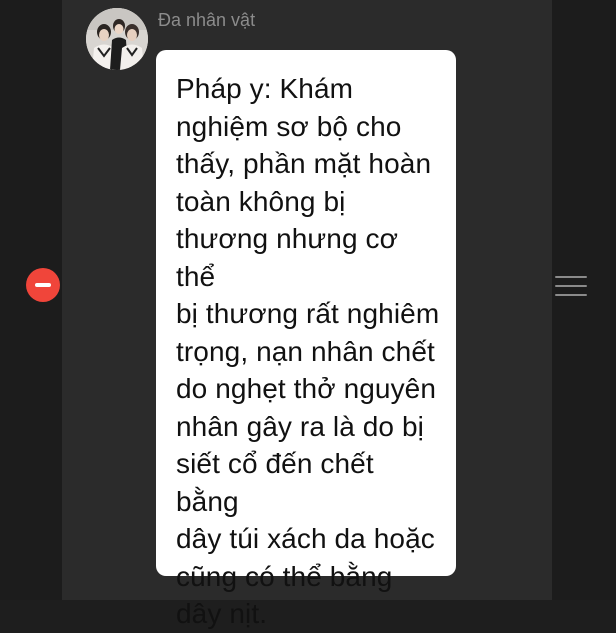 The width and height of the screenshot is (616, 633). I want to click on minus-circle-icon, so click(43, 285).